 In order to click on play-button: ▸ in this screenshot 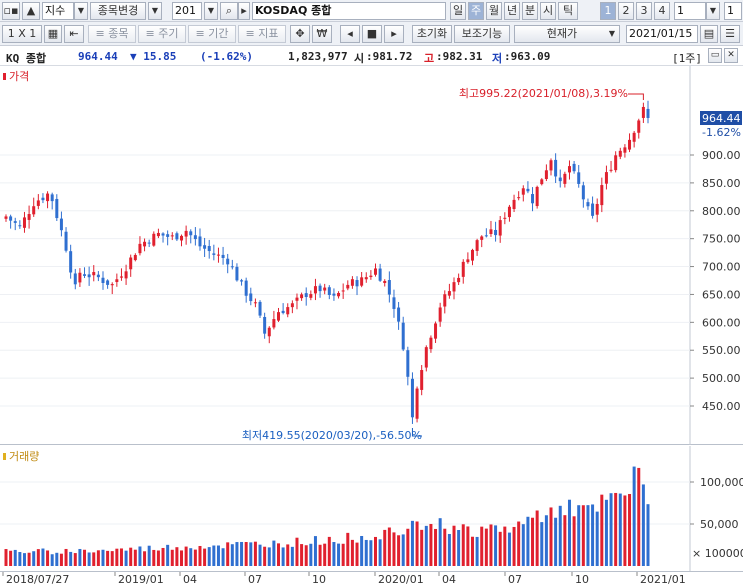, I will do `click(394, 34)`.